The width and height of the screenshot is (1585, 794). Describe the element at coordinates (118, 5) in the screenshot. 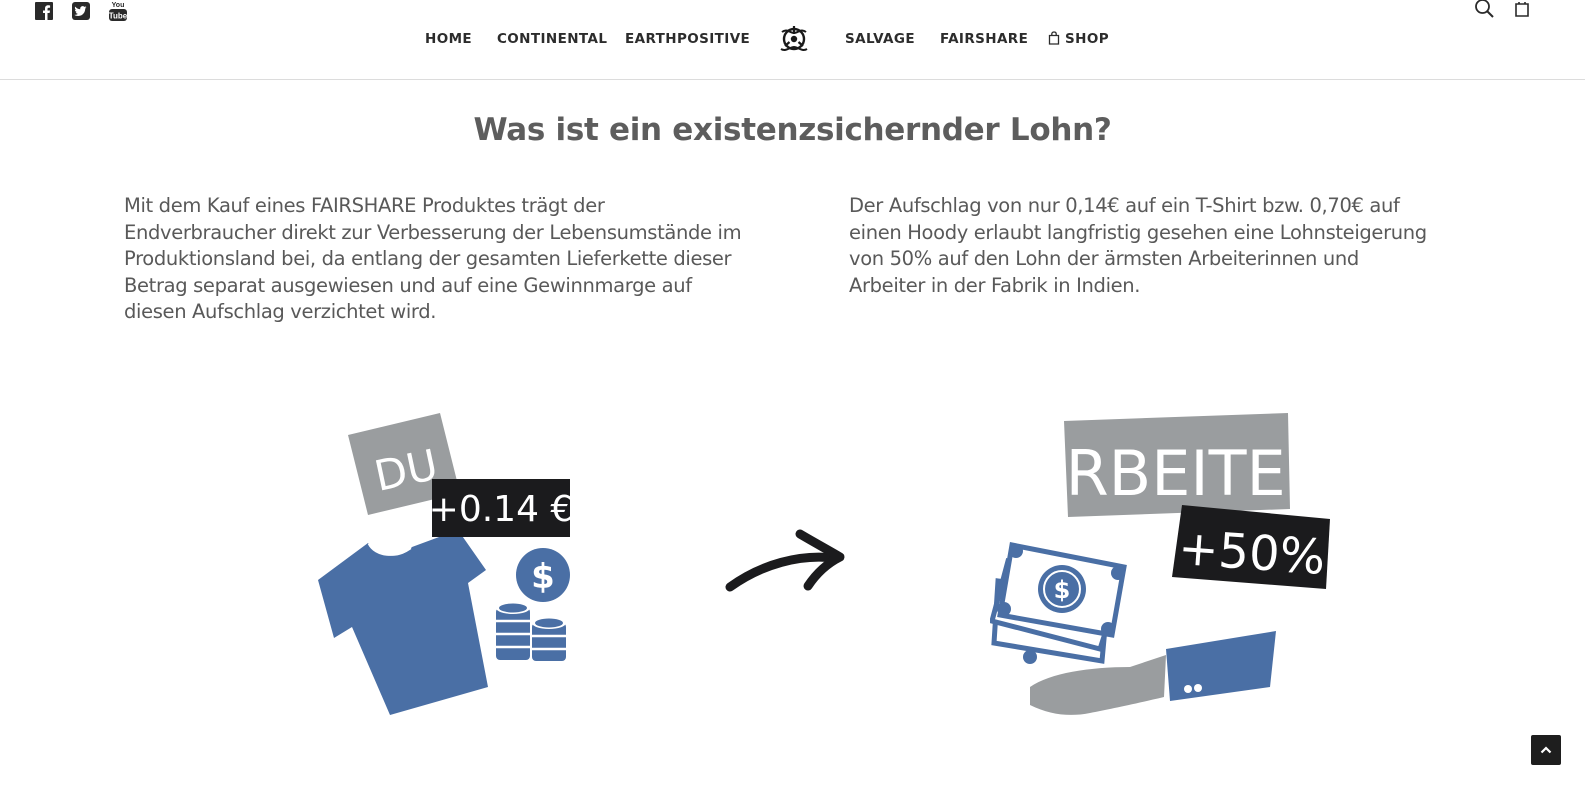

I see `svg-text: You` at that location.